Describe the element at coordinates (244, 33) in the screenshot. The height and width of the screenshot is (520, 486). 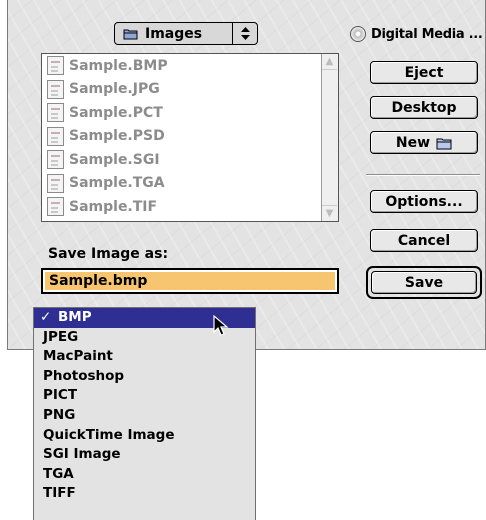
I see `updown-arrows-icon` at that location.